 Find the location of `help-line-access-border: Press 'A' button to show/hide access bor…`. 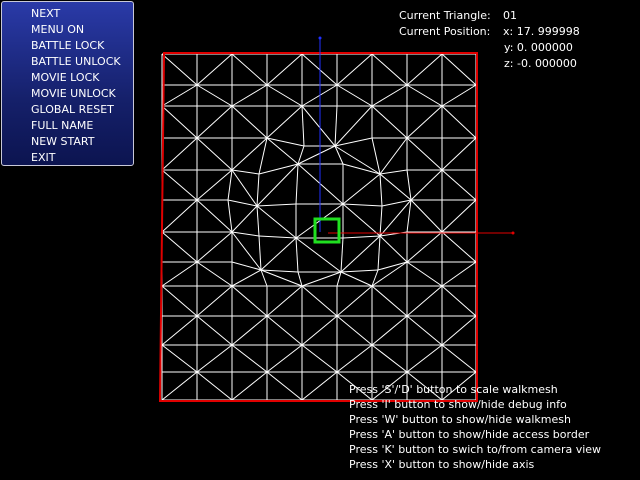

help-line-access-border: Press 'A' button to show/hide access bor… is located at coordinates (469, 434).